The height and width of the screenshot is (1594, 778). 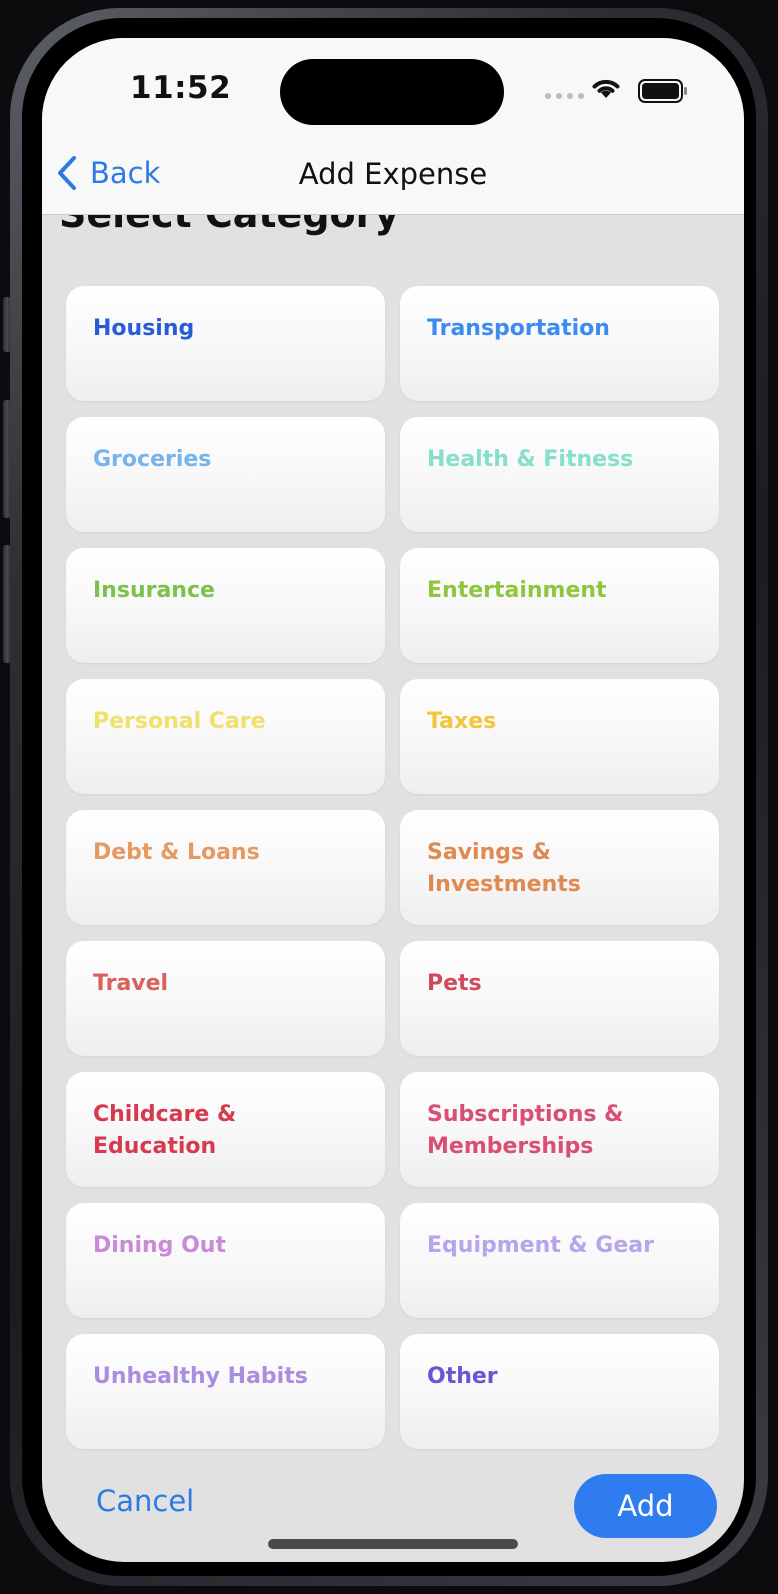 I want to click on add-button: Add, so click(x=645, y=1506).